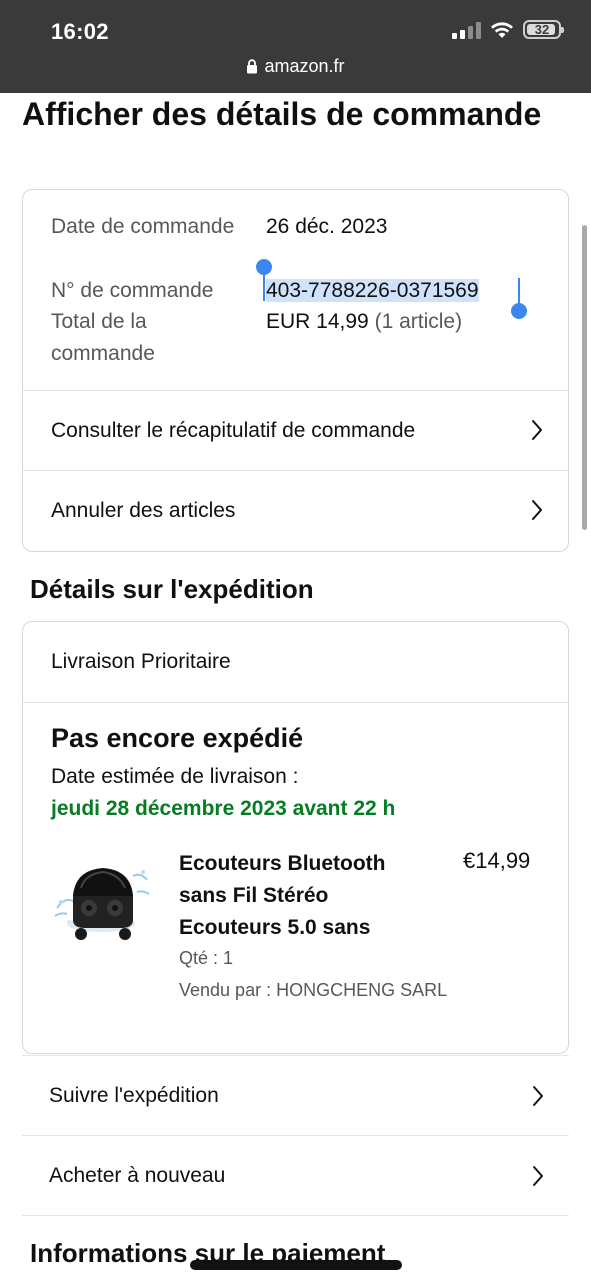 The image size is (591, 1280). I want to click on lock-icon, so click(252, 66).